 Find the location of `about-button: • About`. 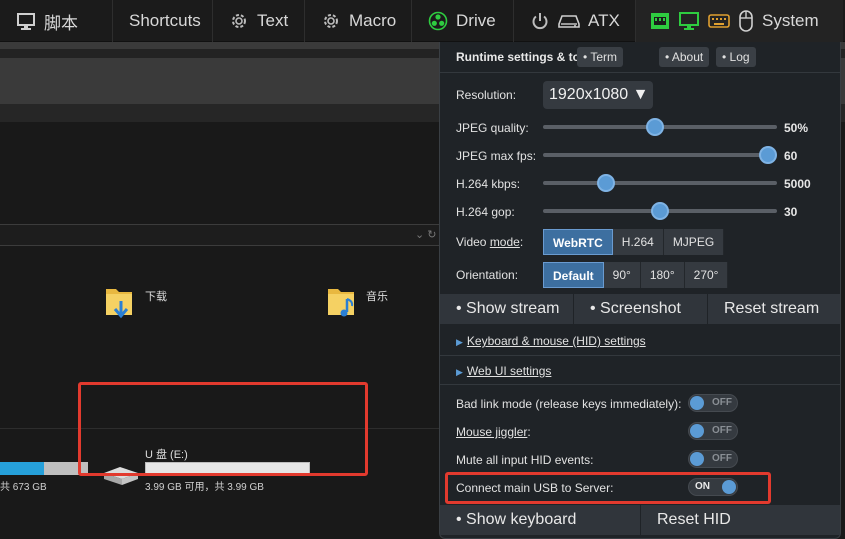

about-button: • About is located at coordinates (684, 57).